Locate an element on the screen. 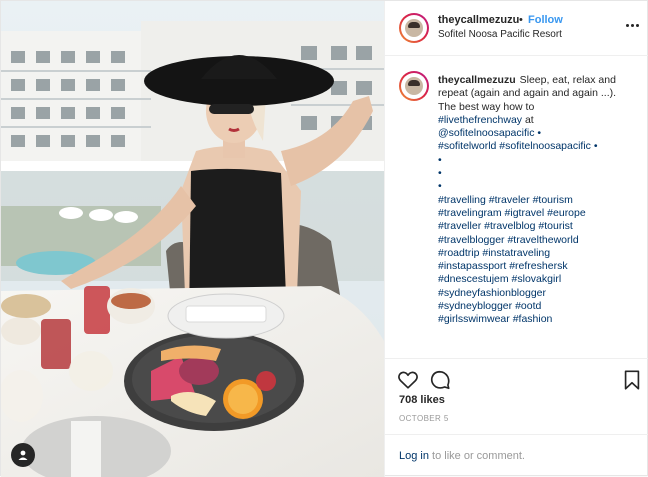 This screenshot has width=648, height=477. hashtag-line: #roadtrip #instatraveling is located at coordinates (538, 253).